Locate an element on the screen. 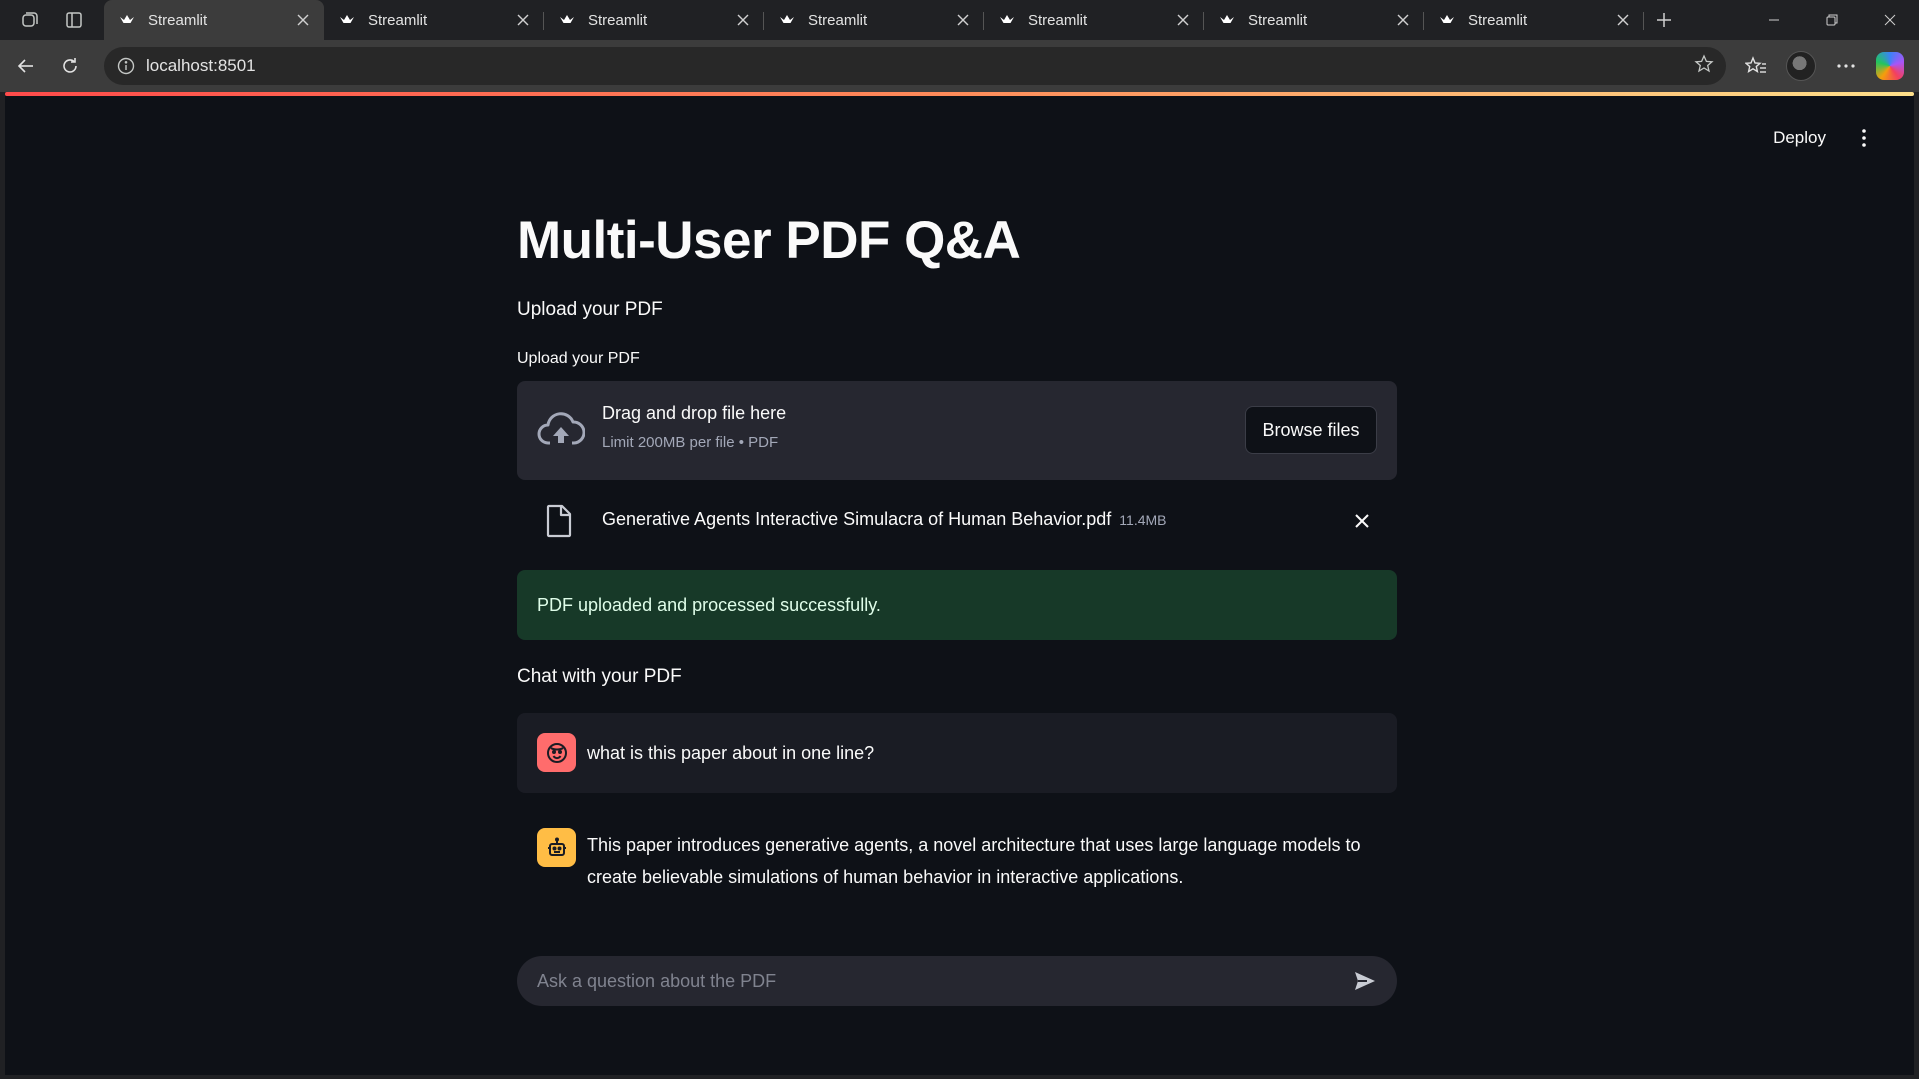 The image size is (1919, 1079). restore-icon is located at coordinates (1832, 20).